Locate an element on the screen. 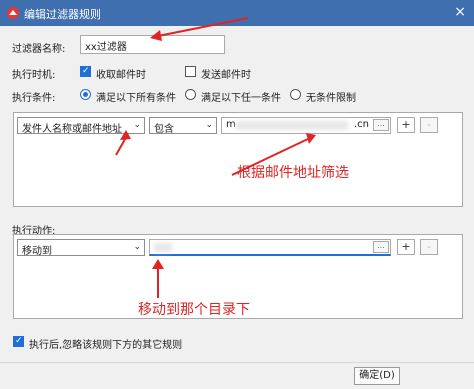 The width and height of the screenshot is (474, 389). skip-rules-label: 执行后,忽略该规则下方的其它规则 is located at coordinates (106, 345).